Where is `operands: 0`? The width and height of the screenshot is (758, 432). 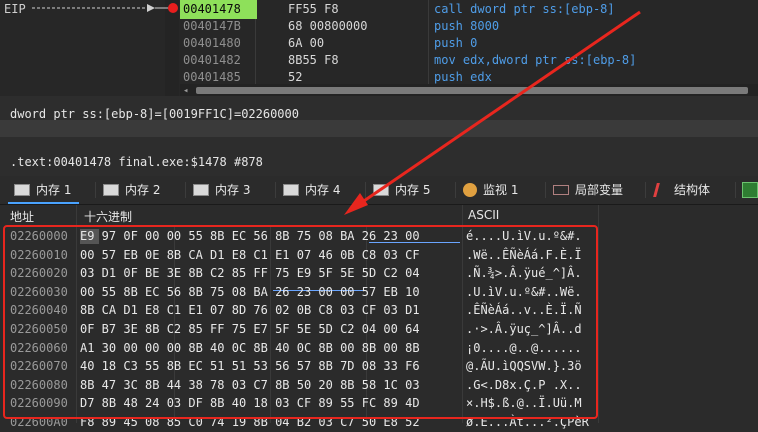
operands: 0 is located at coordinates (474, 43).